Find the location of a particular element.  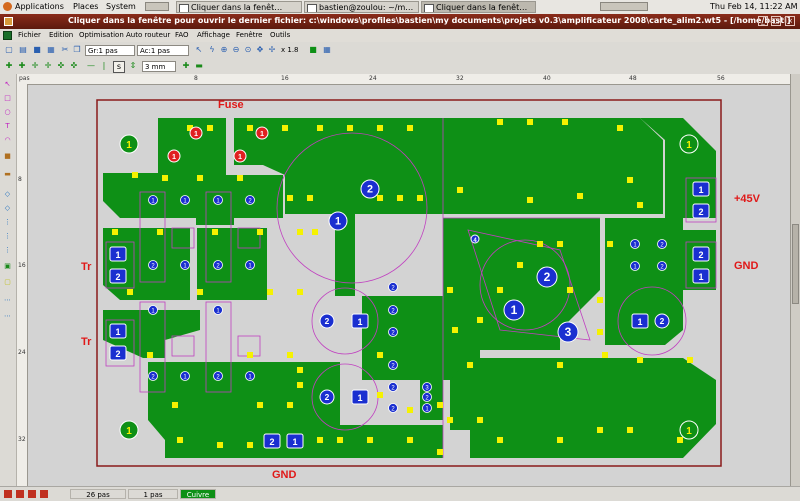

menu-affichage: Affichage is located at coordinates (213, 35).